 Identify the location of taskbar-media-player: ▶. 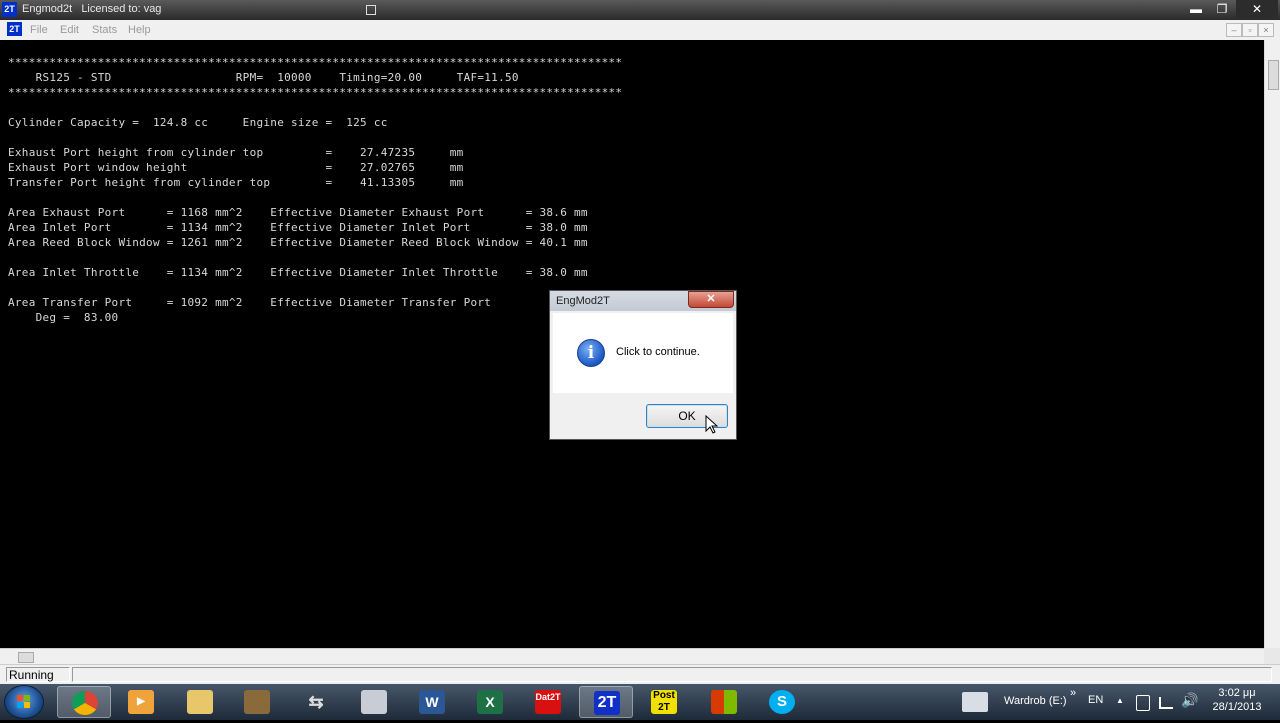
(141, 702).